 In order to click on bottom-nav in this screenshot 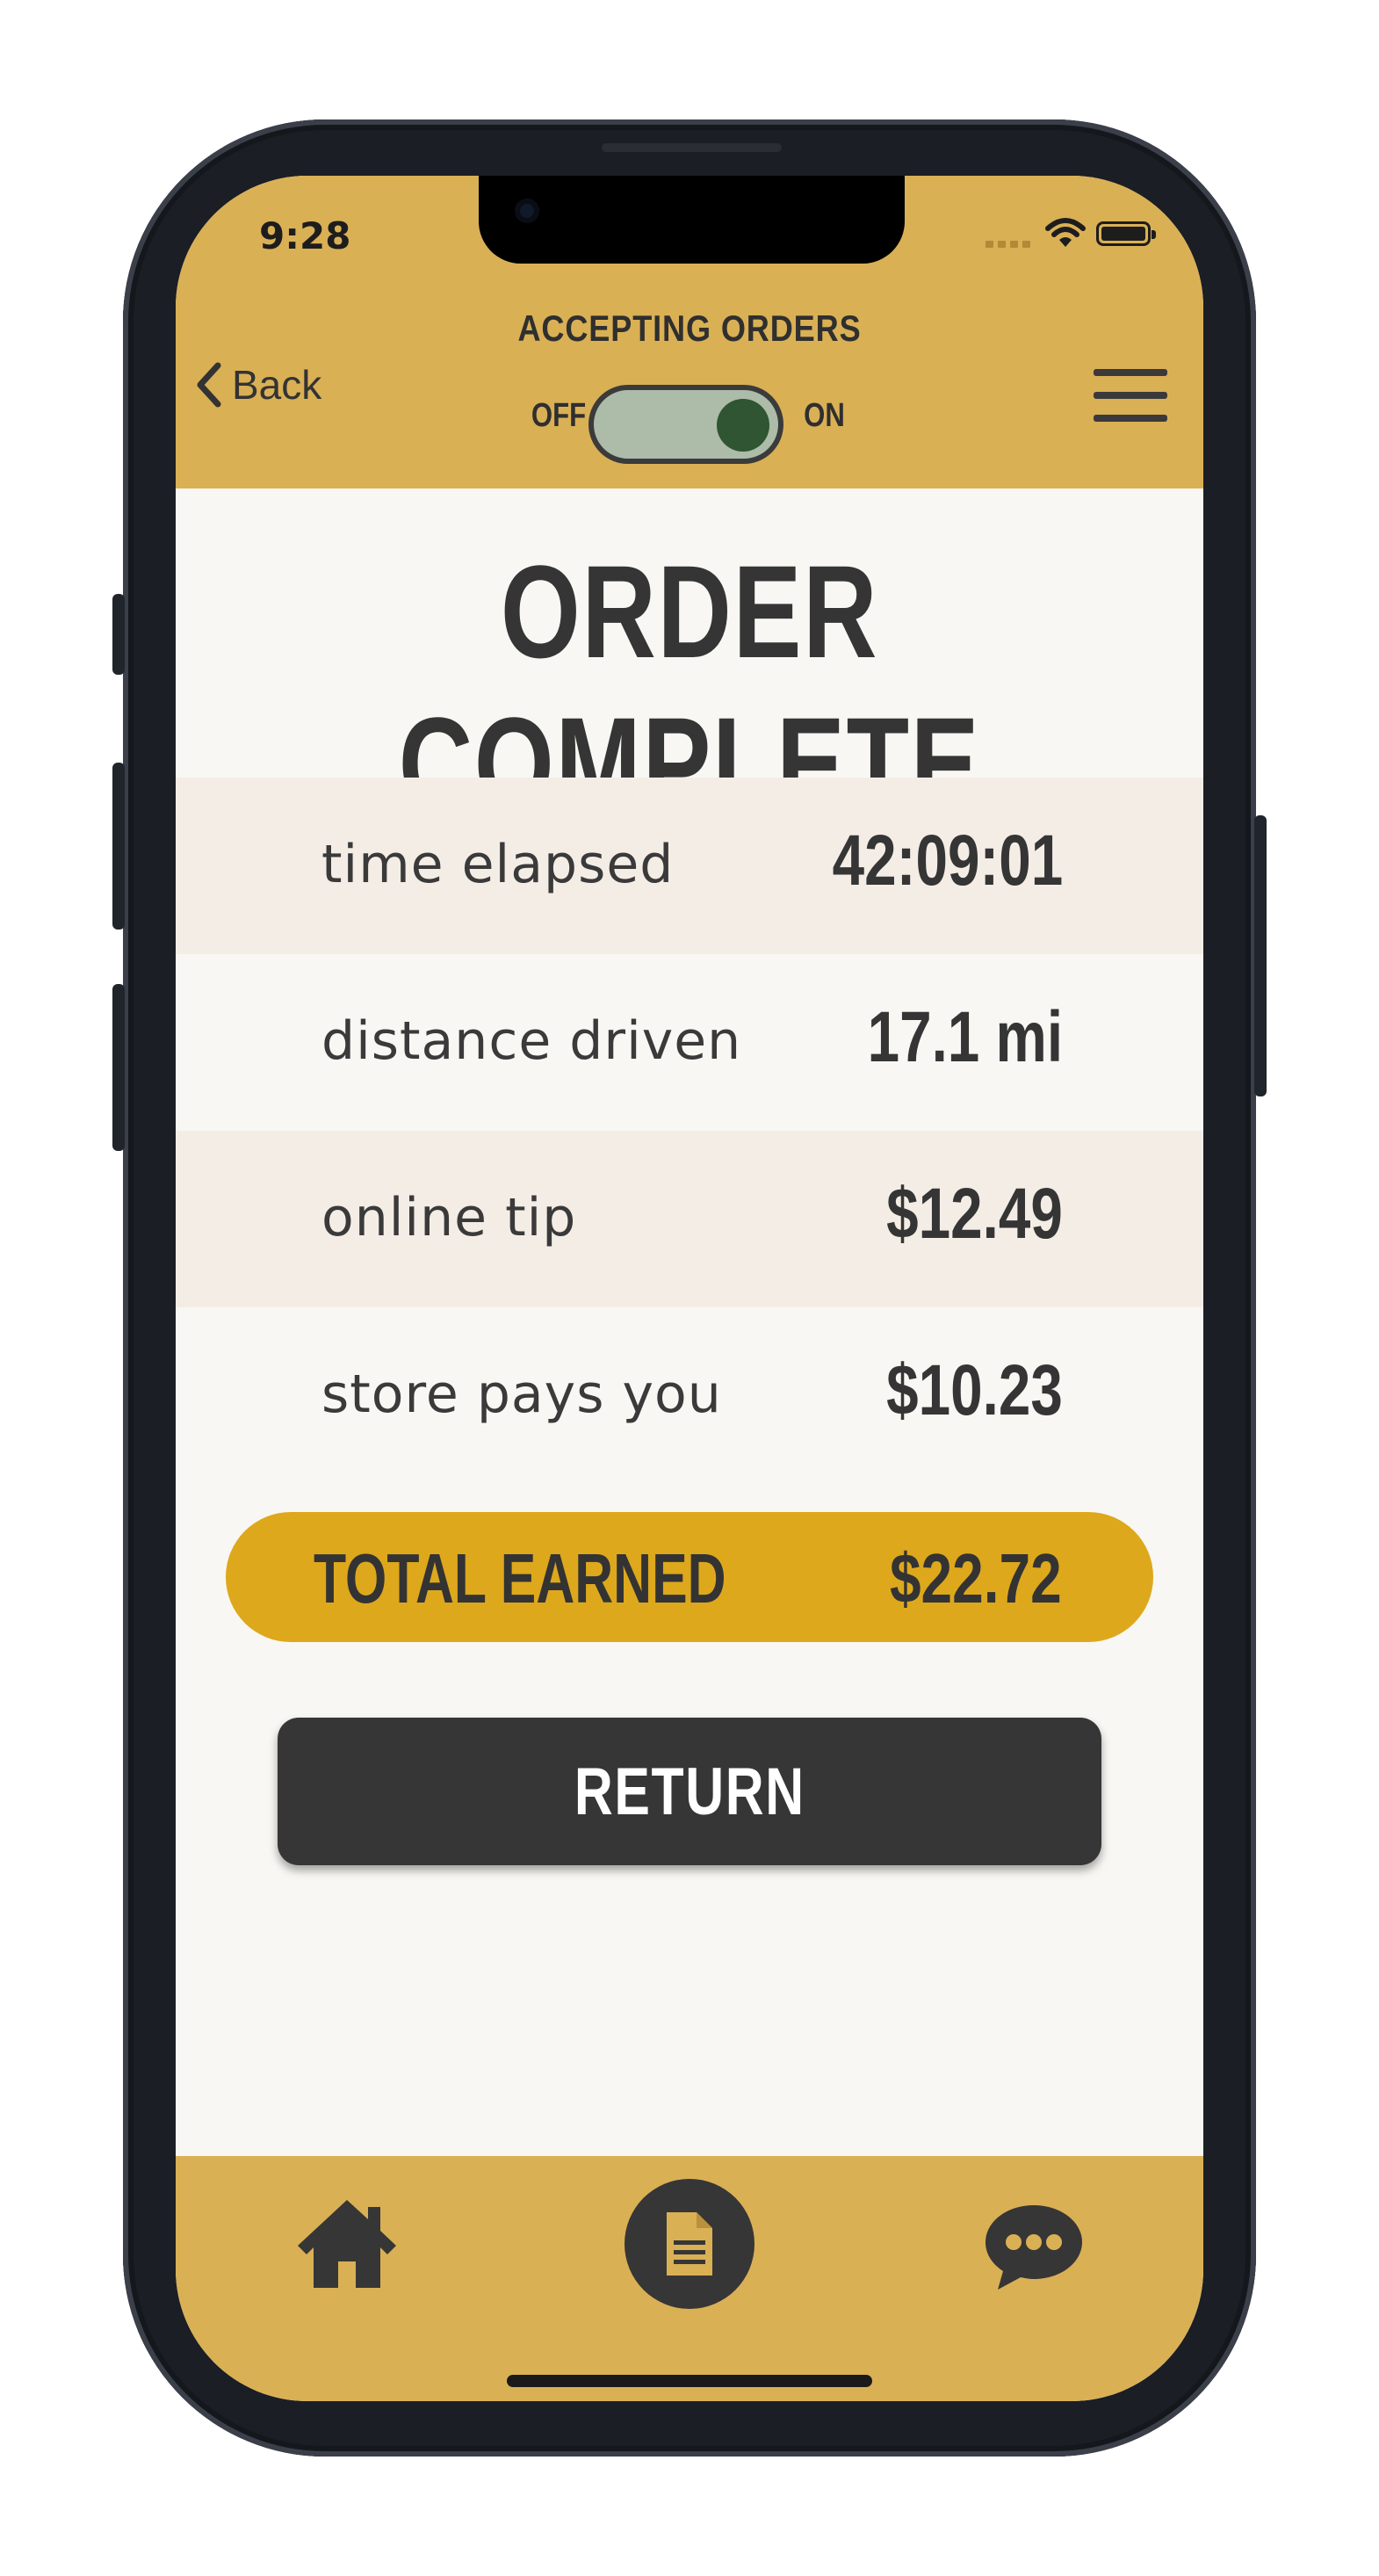, I will do `click(689, 2278)`.